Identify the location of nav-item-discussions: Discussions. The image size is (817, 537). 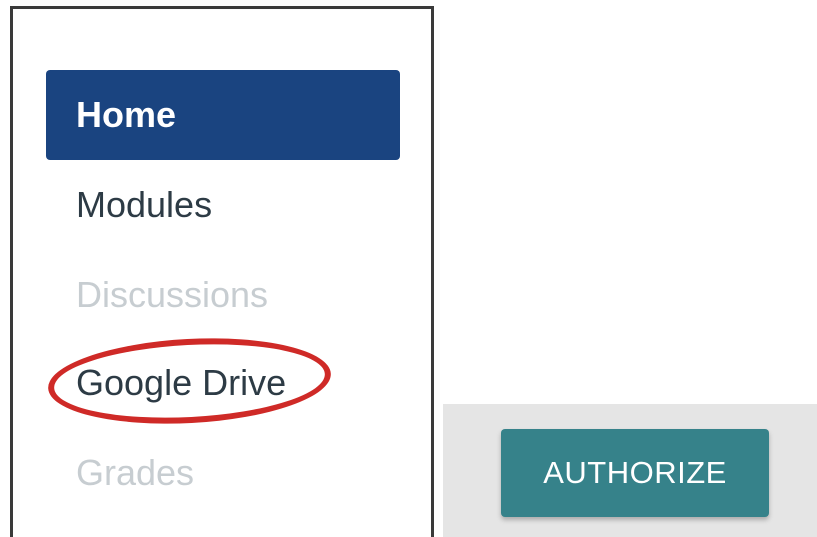
(157, 295).